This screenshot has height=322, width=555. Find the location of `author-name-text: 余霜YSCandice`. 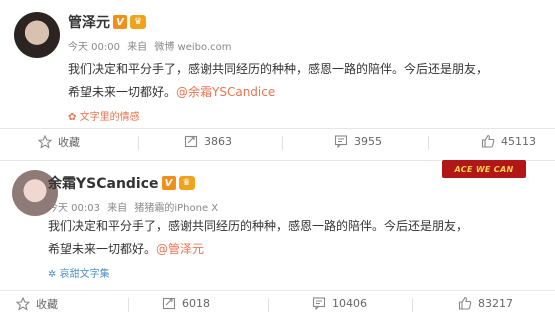

author-name-text: 余霜YSCandice is located at coordinates (103, 183).